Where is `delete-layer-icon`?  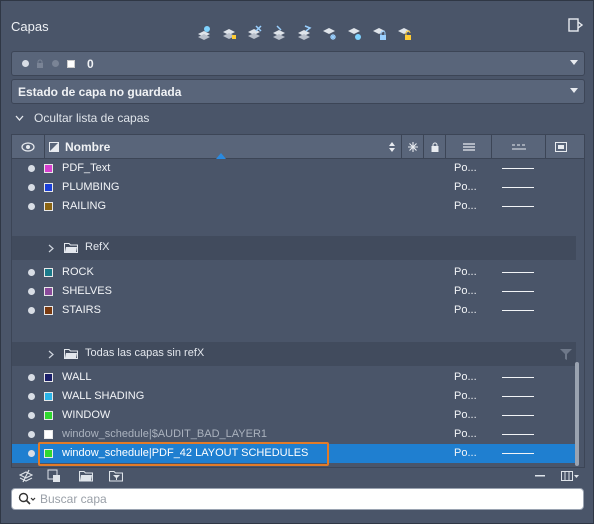
delete-layer-icon is located at coordinates (254, 33).